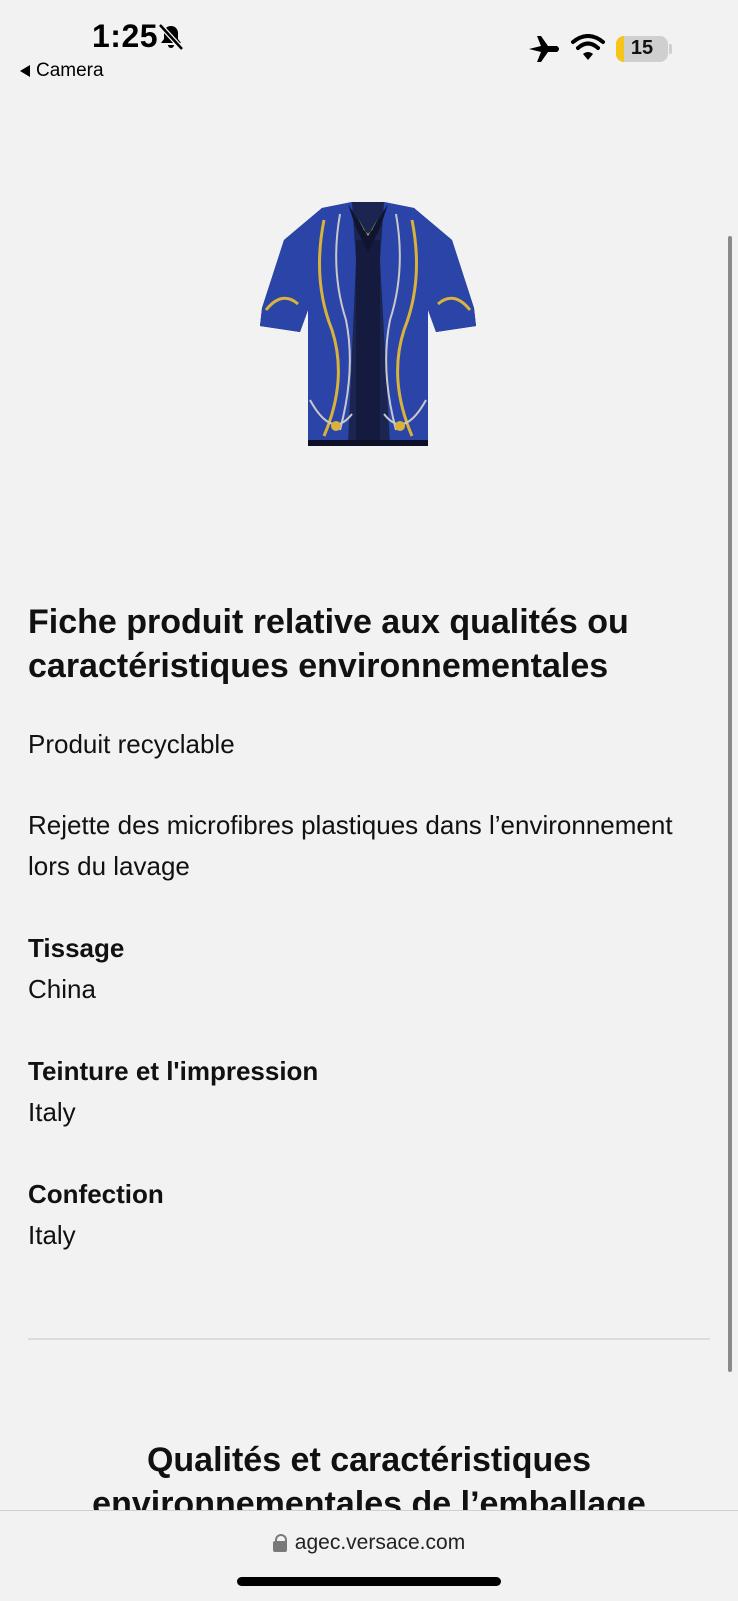 The width and height of the screenshot is (738, 1601). I want to click on field-value: China, so click(62, 989).